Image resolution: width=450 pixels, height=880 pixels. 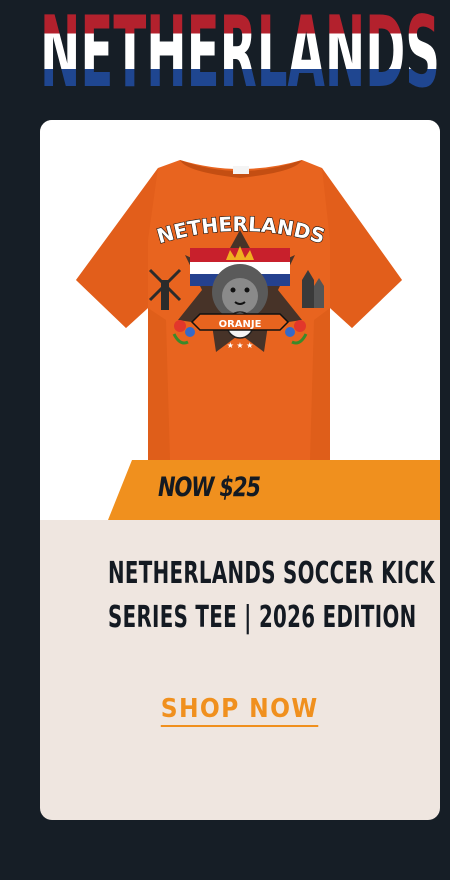 I want to click on graphic-ribbon-text: ORANJE, so click(x=240, y=324).